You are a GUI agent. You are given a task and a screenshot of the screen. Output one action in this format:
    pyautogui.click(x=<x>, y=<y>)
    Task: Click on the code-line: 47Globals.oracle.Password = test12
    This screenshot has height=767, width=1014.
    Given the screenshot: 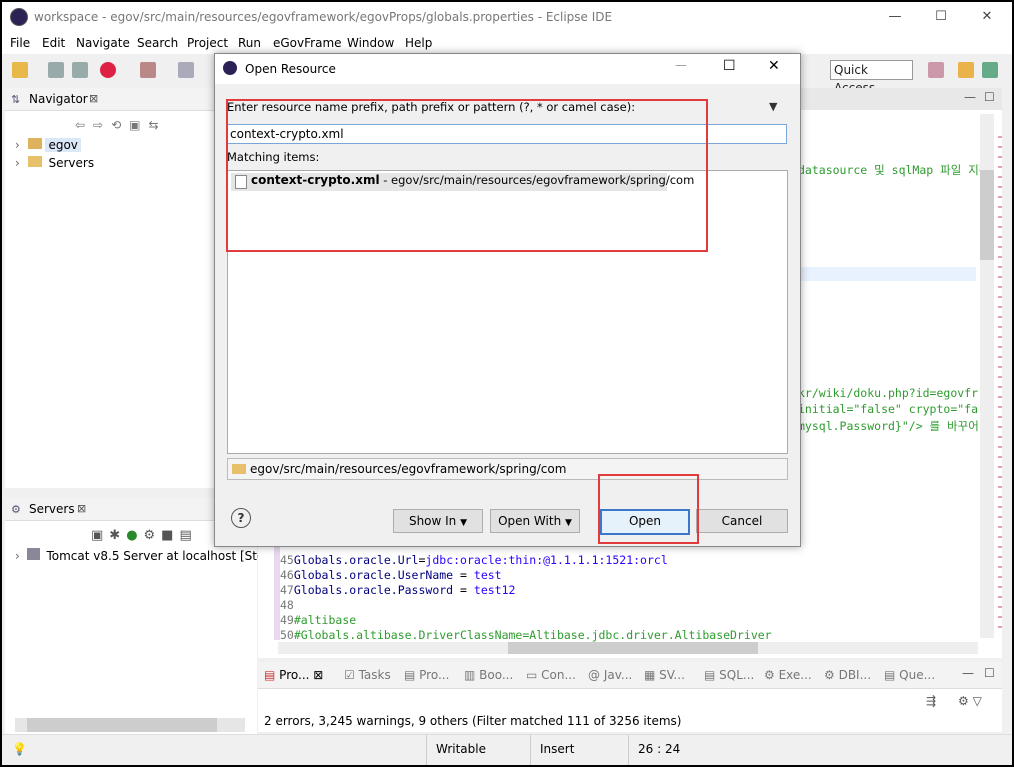 What is the action you would take?
    pyautogui.click(x=397, y=590)
    